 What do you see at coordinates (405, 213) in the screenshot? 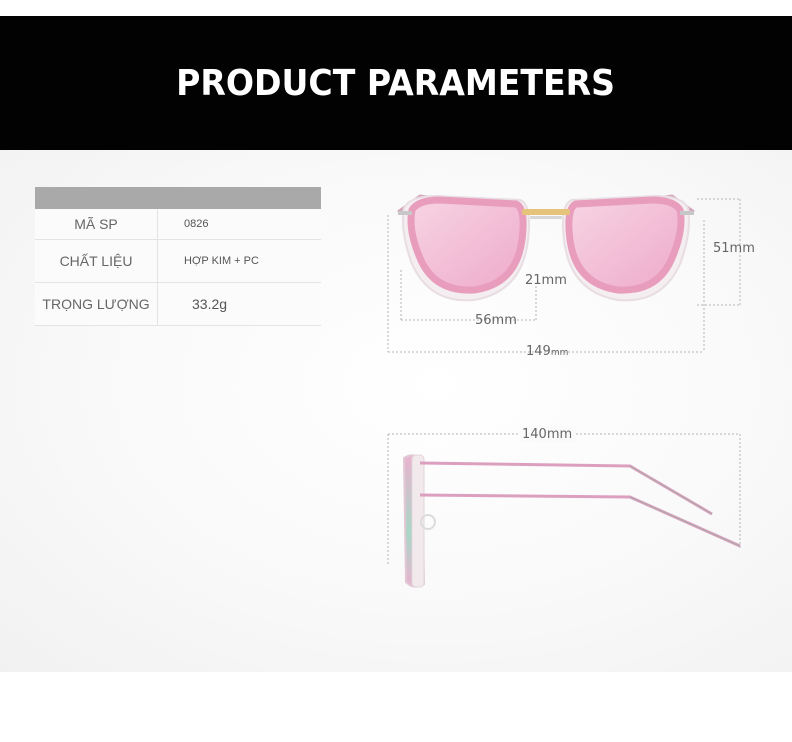
I see `left-hinge-tip` at bounding box center [405, 213].